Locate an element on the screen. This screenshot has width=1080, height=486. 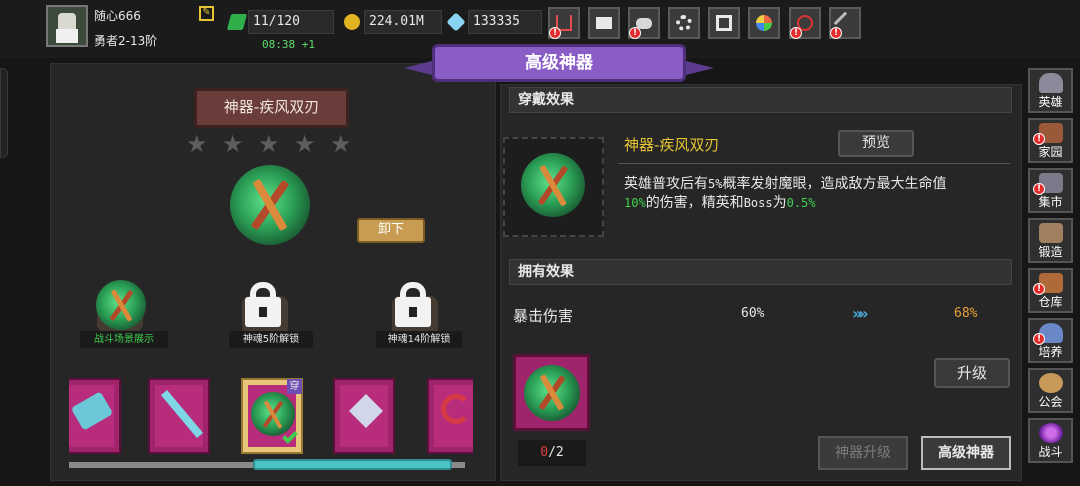
sidebar-label: 公会 is located at coordinates (1050, 402).